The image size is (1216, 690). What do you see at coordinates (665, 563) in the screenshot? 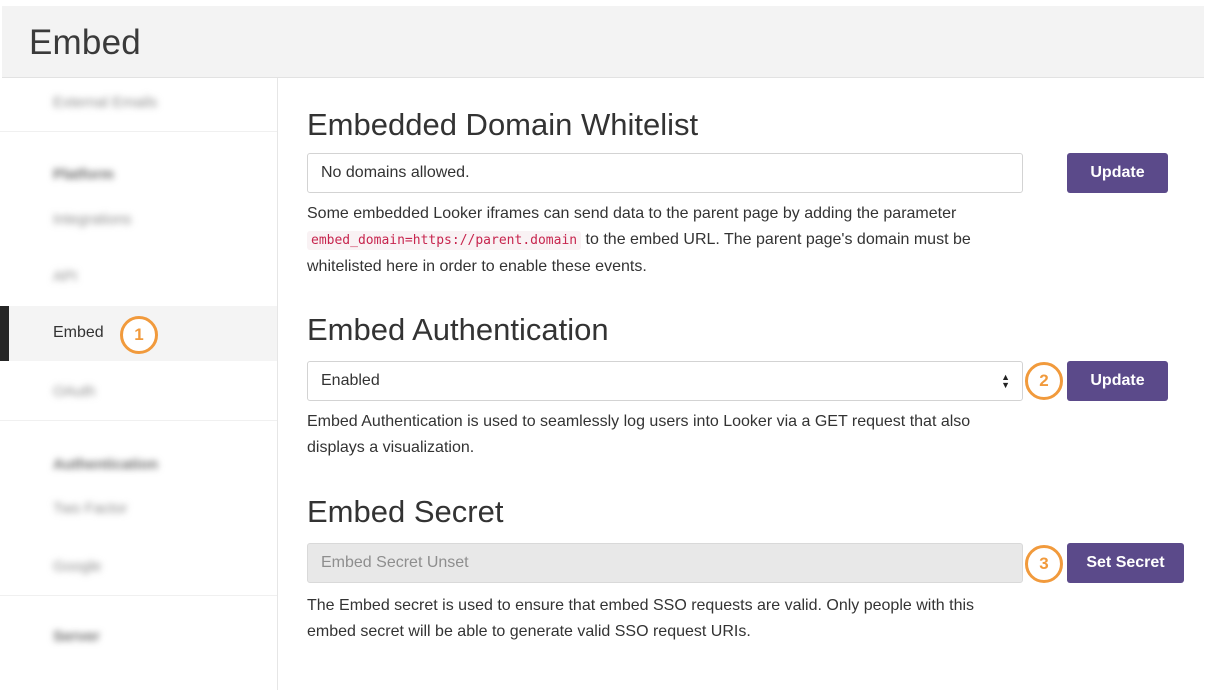
I see `embed-secret-input: Embed Secret Unset` at bounding box center [665, 563].